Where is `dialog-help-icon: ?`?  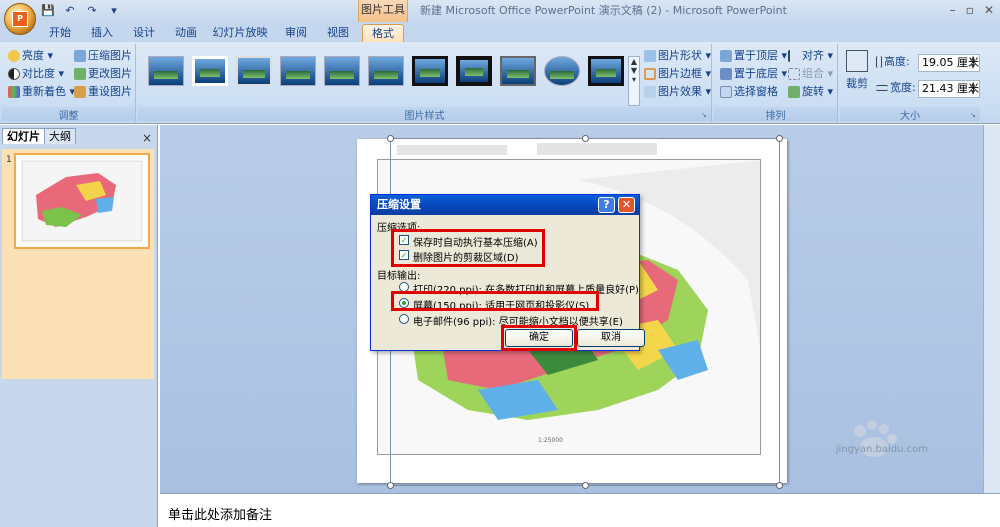
dialog-help-icon: ? is located at coordinates (606, 205).